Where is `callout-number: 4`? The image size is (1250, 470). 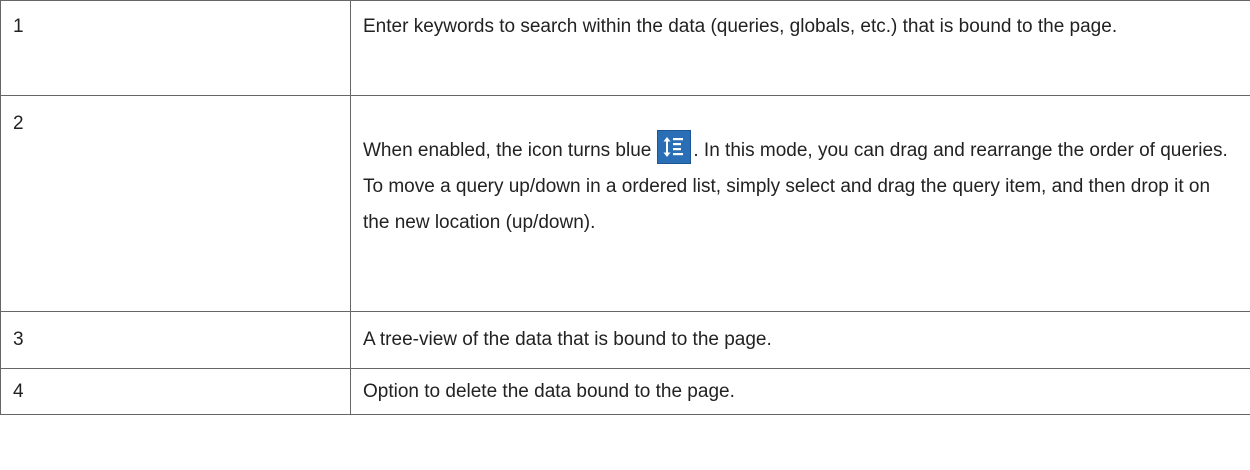 callout-number: 4 is located at coordinates (175, 391).